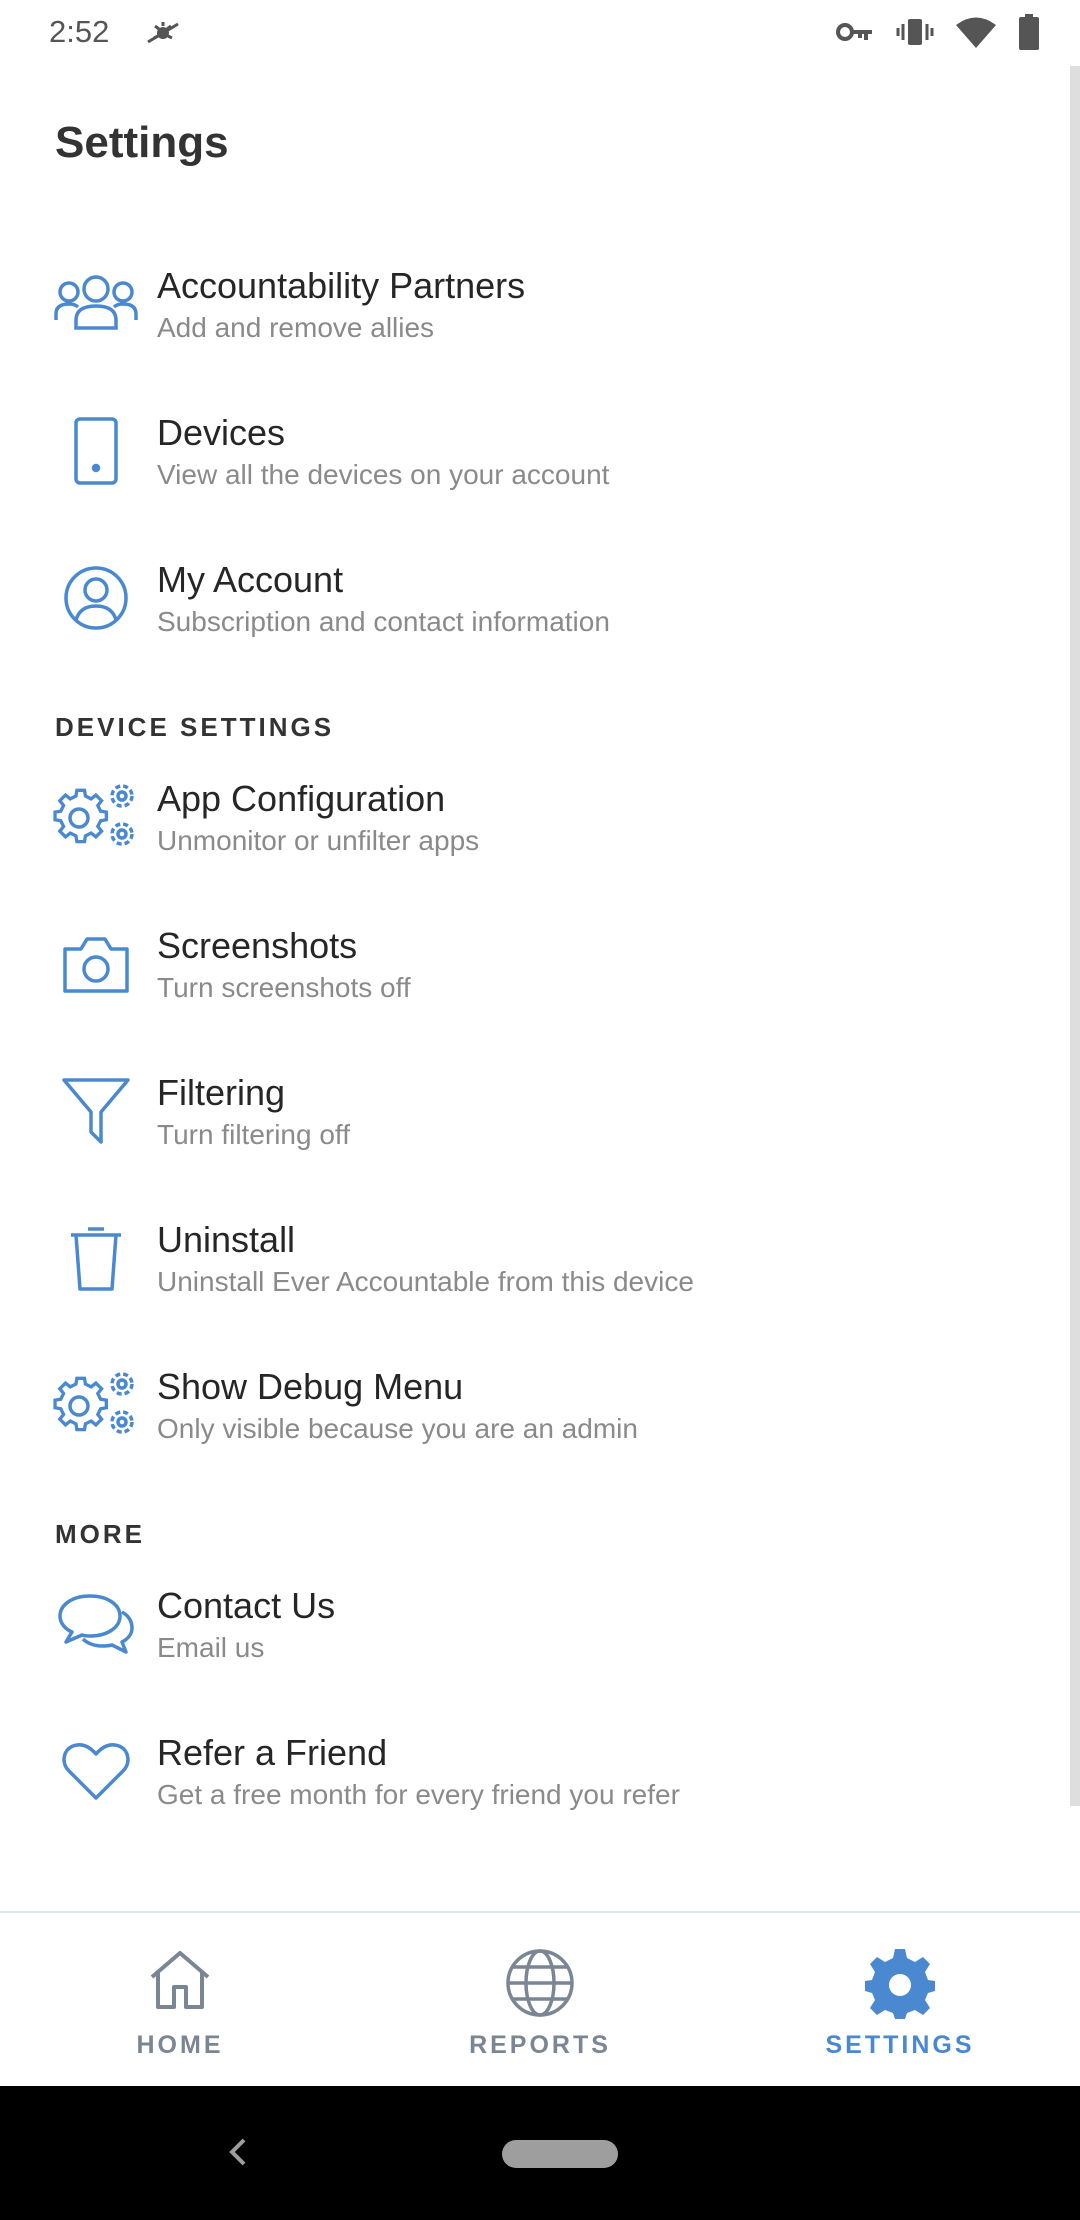  What do you see at coordinates (540, 1984) in the screenshot?
I see `globe-icon` at bounding box center [540, 1984].